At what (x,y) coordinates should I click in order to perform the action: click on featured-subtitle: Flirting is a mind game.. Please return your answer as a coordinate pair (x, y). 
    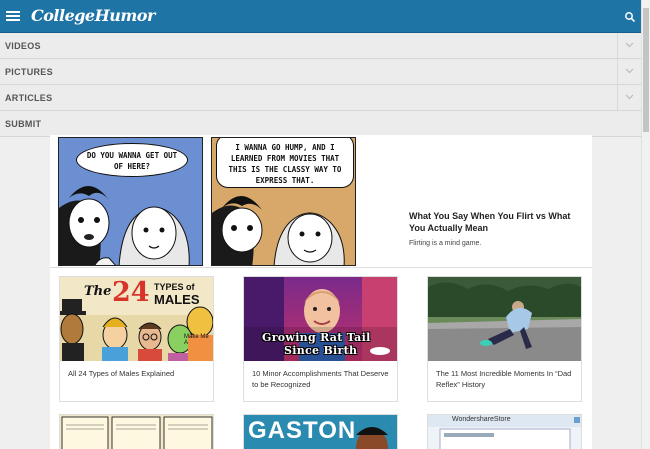
    Looking at the image, I should click on (445, 243).